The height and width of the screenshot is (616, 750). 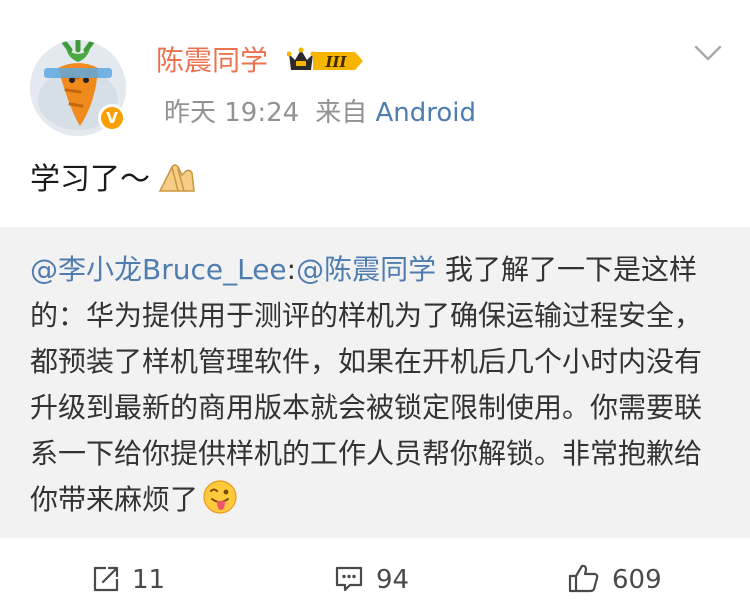 What do you see at coordinates (220, 497) in the screenshot?
I see `tongue-out-emoji-icon` at bounding box center [220, 497].